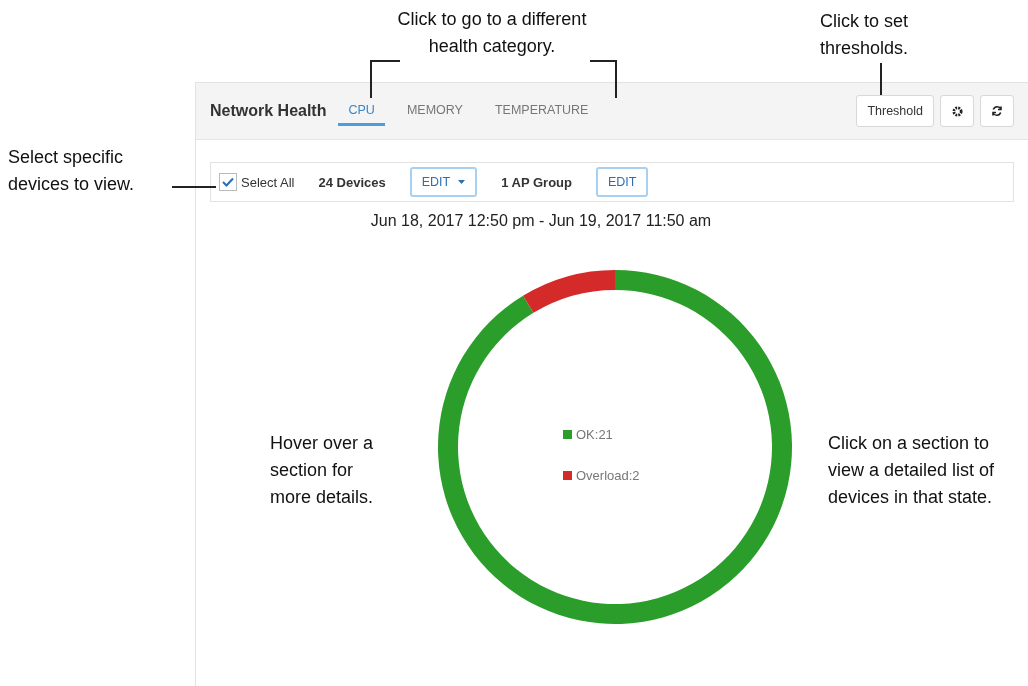 The image size is (1028, 686). I want to click on donut-slice, so click(569, 291).